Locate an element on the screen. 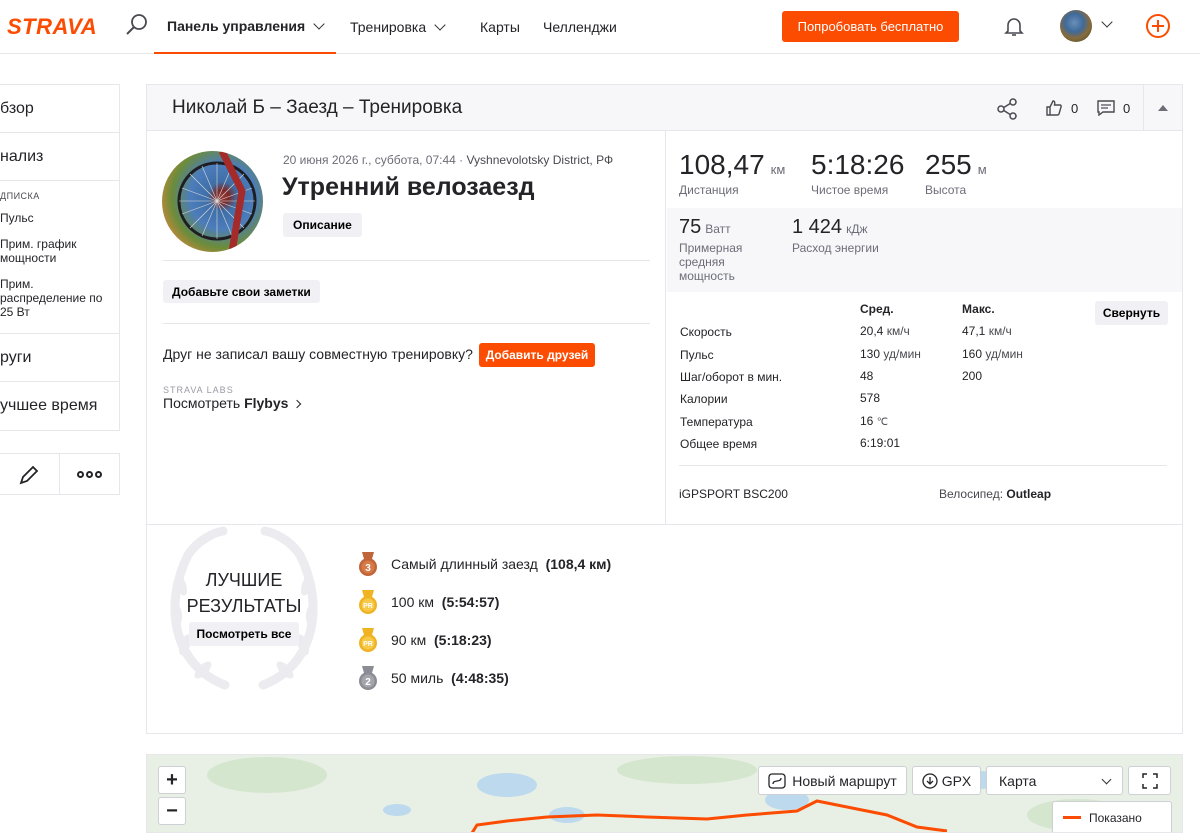  stat-elevation: 255 м Высота is located at coordinates (956, 173).